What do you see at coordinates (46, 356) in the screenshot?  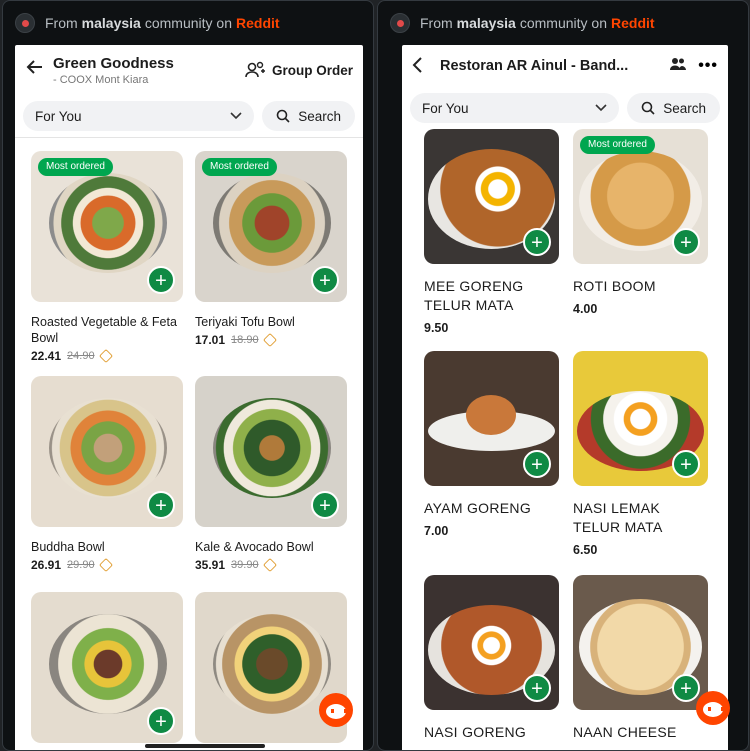 I see `item-price: 22.41` at bounding box center [46, 356].